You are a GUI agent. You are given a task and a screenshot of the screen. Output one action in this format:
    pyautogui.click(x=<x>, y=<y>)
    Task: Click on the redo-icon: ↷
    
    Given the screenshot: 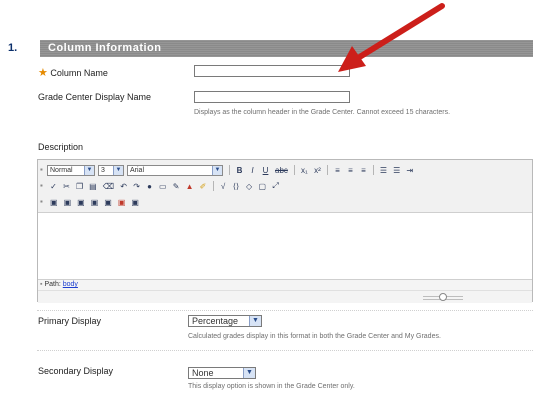 What is the action you would take?
    pyautogui.click(x=136, y=186)
    